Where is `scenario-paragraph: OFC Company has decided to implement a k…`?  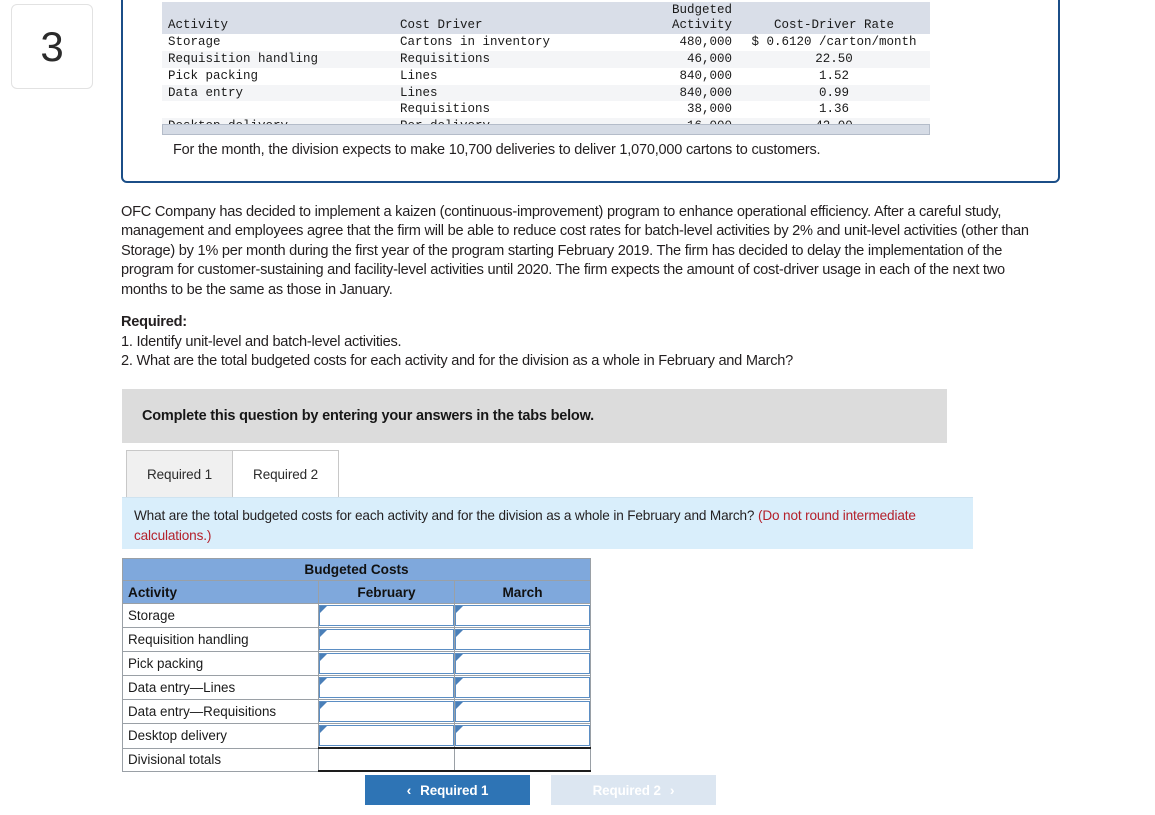
scenario-paragraph: OFC Company has decided to implement a k… is located at coordinates (575, 251).